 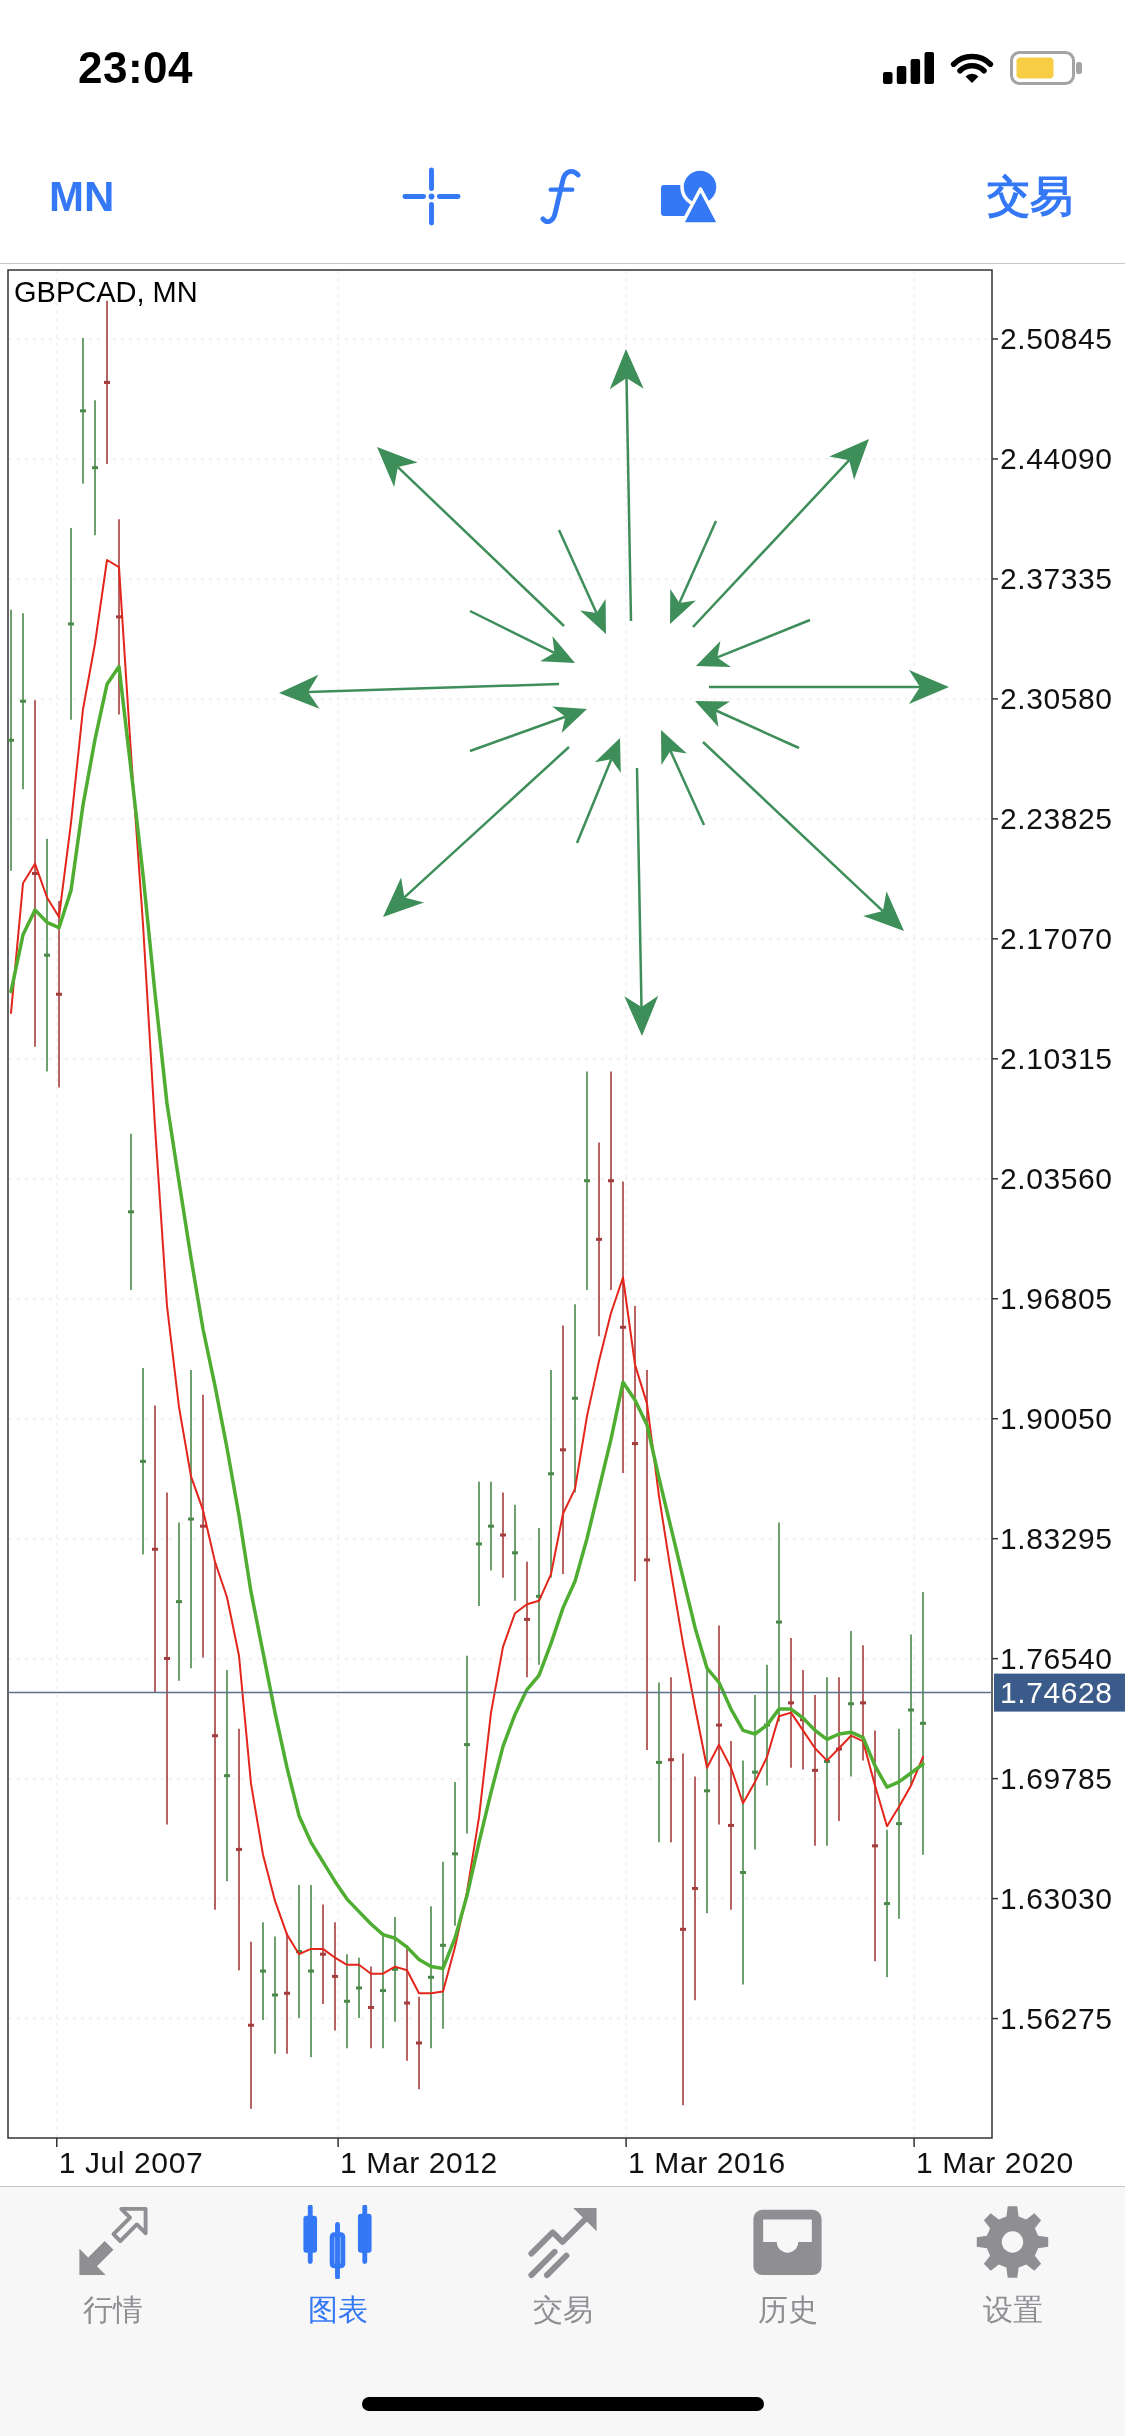 What do you see at coordinates (1056, 699) in the screenshot?
I see `y-axis-label: 2.30580` at bounding box center [1056, 699].